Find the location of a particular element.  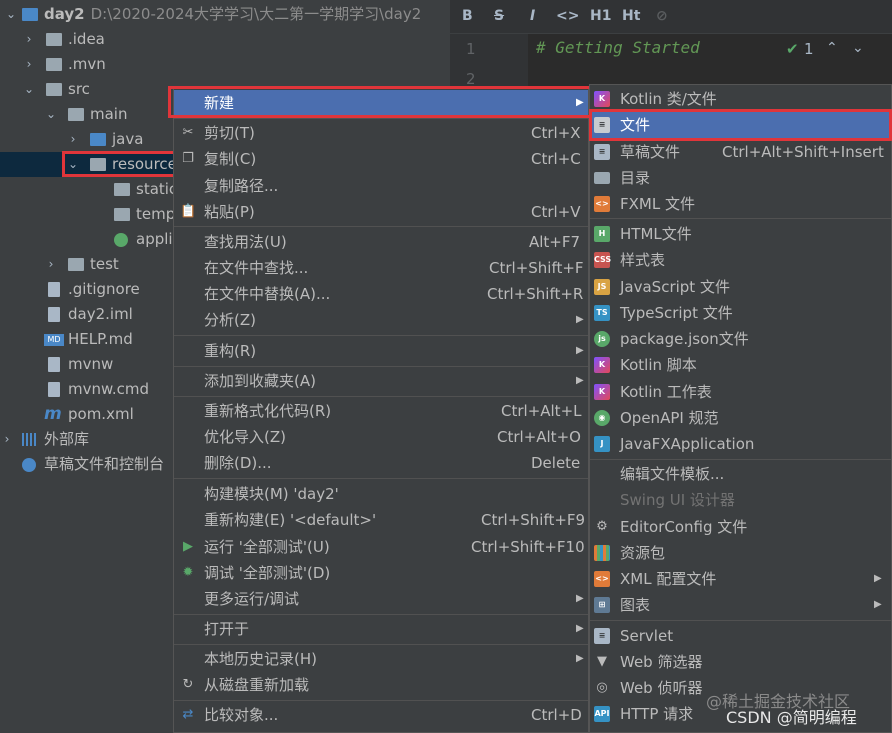

submenu-item-label: 草稿文件 is located at coordinates (650, 152).